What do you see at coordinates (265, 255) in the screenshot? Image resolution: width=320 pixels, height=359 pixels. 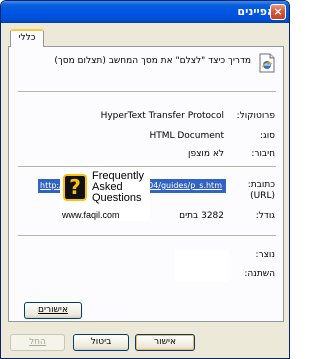 I see `created-label: נוצר:` at bounding box center [265, 255].